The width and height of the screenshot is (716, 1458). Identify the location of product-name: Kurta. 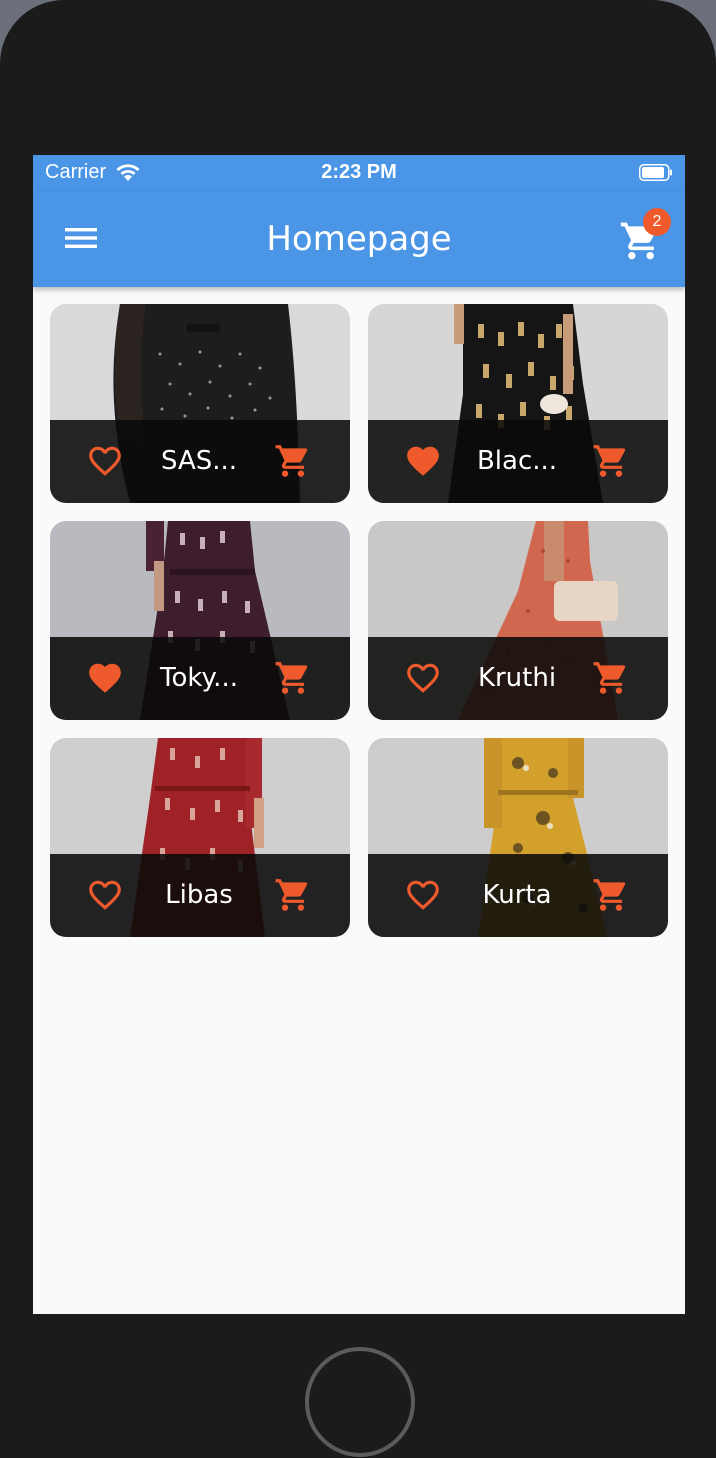
(517, 895).